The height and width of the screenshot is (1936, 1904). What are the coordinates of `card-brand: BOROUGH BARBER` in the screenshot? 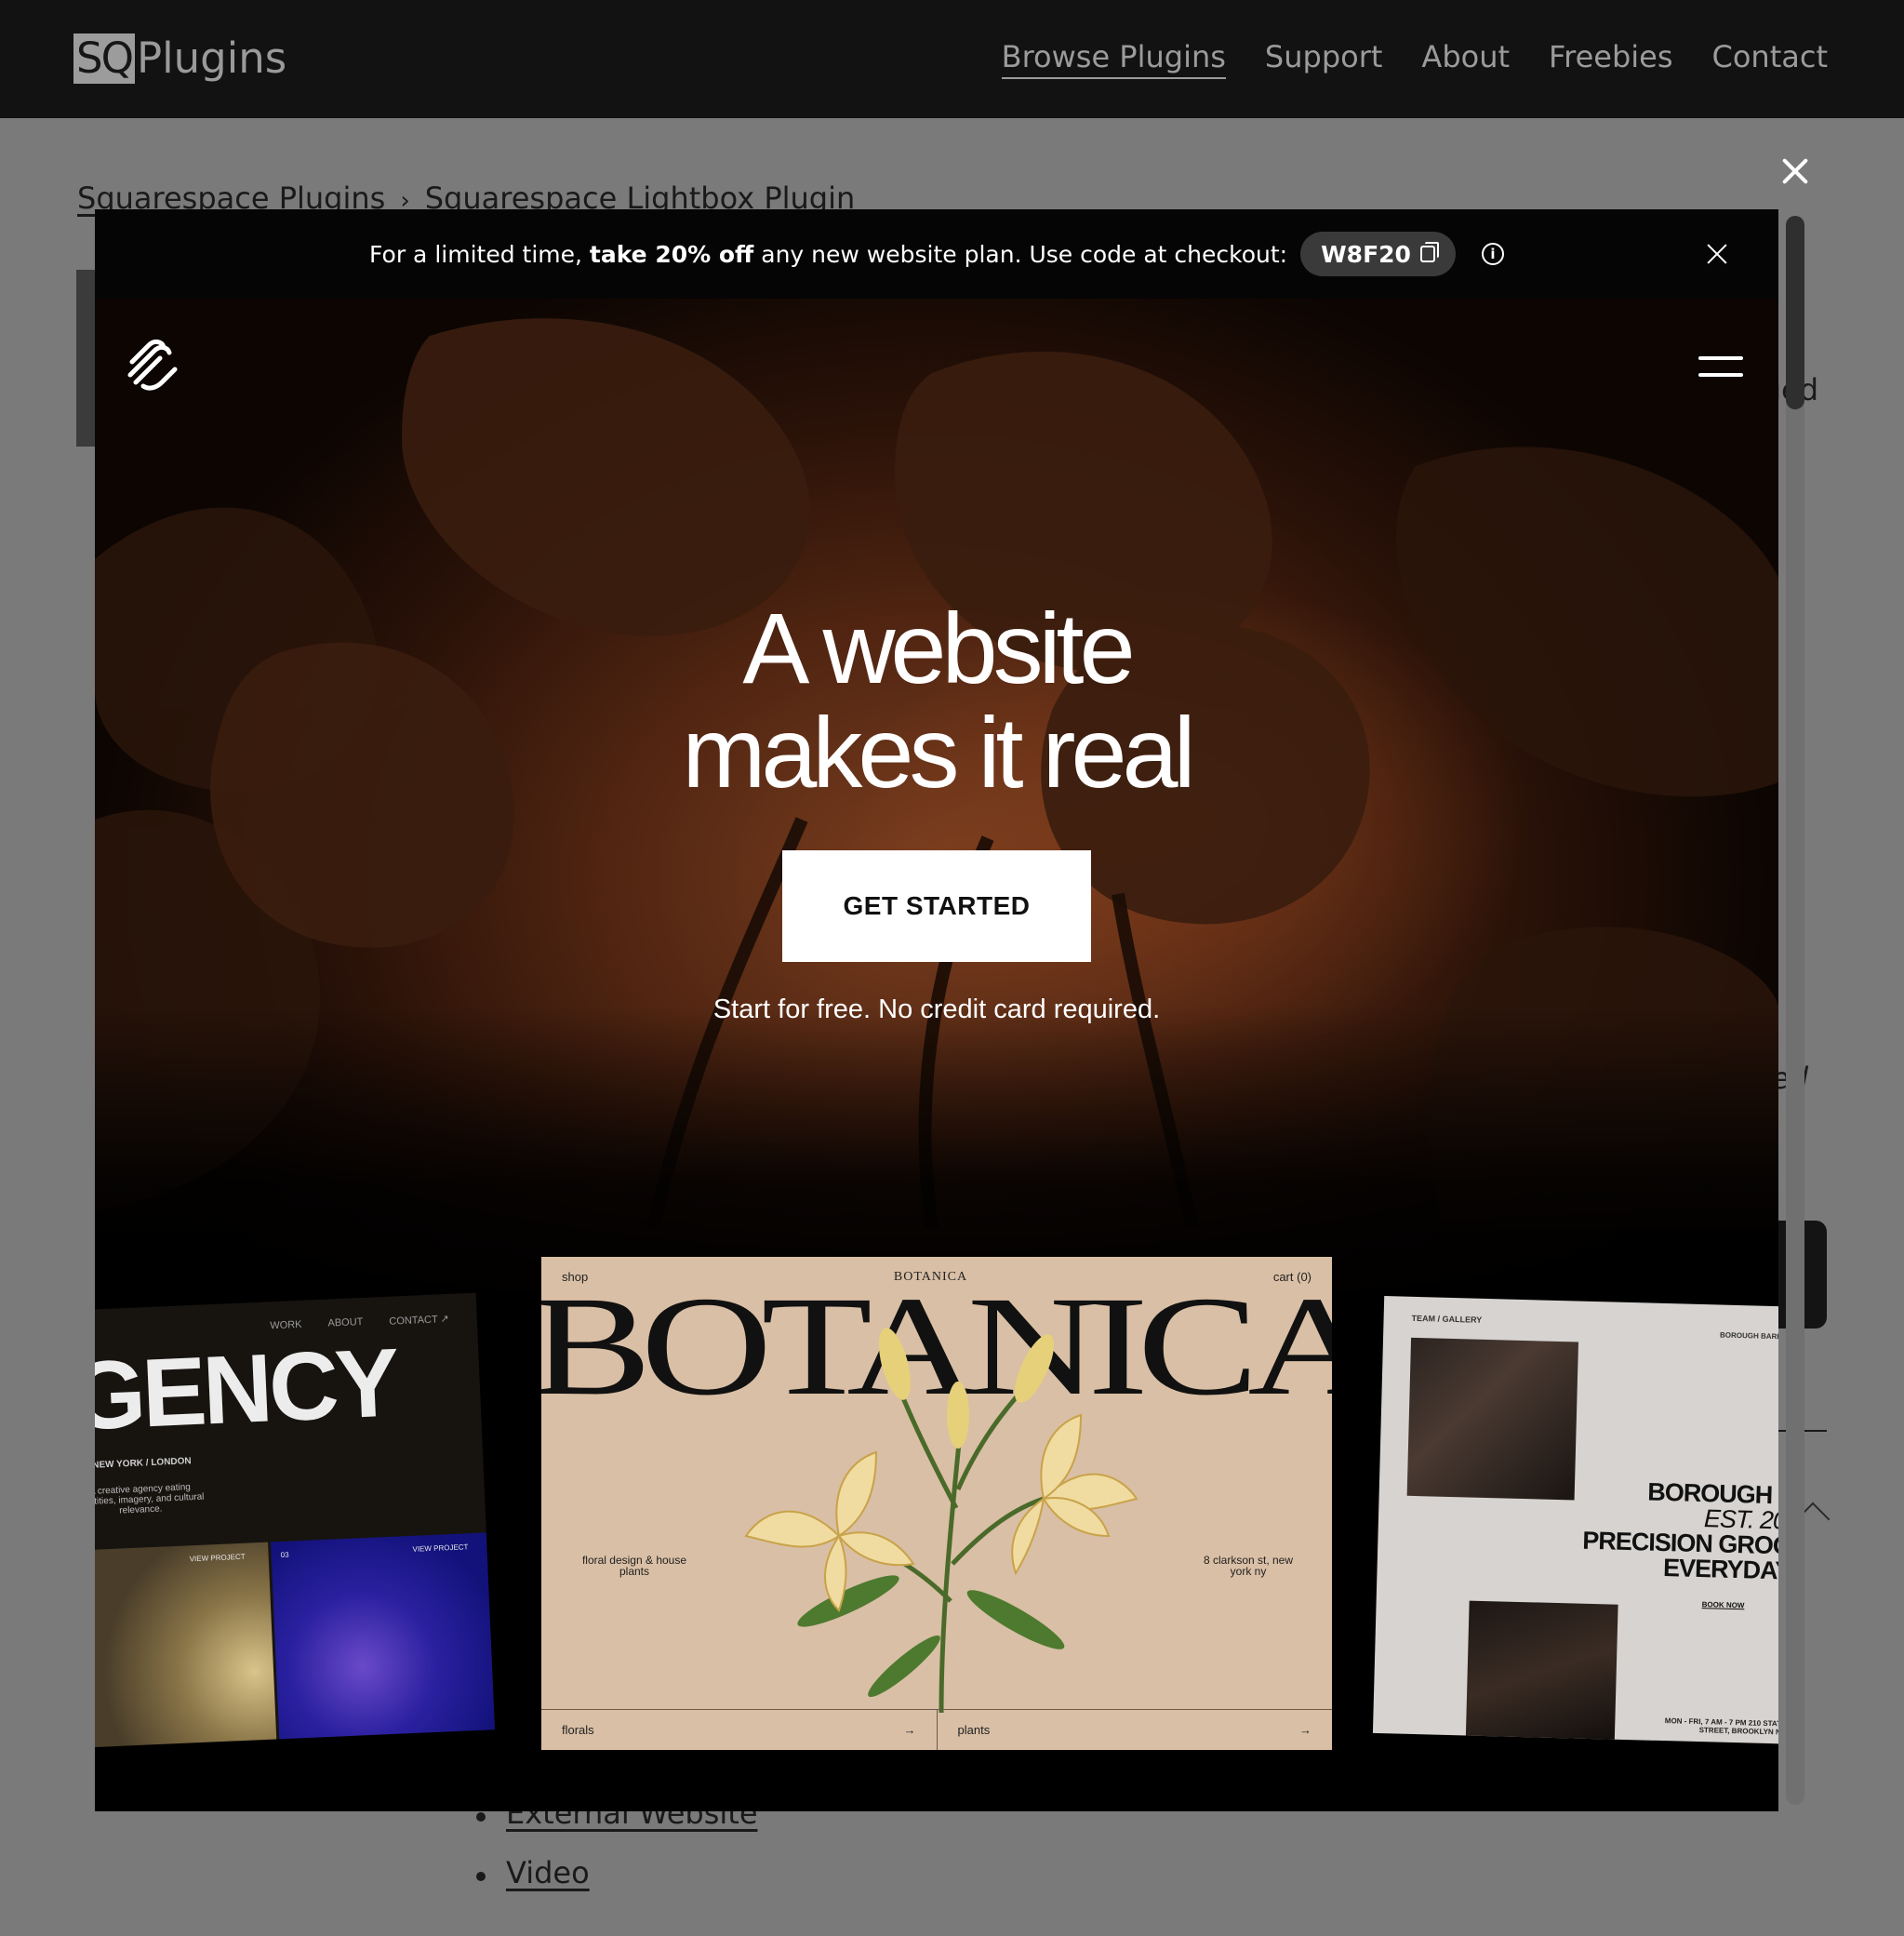 It's located at (1748, 1336).